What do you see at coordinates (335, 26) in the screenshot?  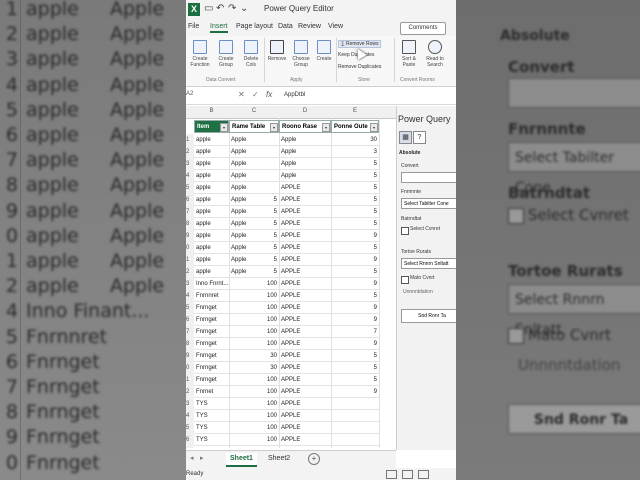 I see `menu-view: View` at bounding box center [335, 26].